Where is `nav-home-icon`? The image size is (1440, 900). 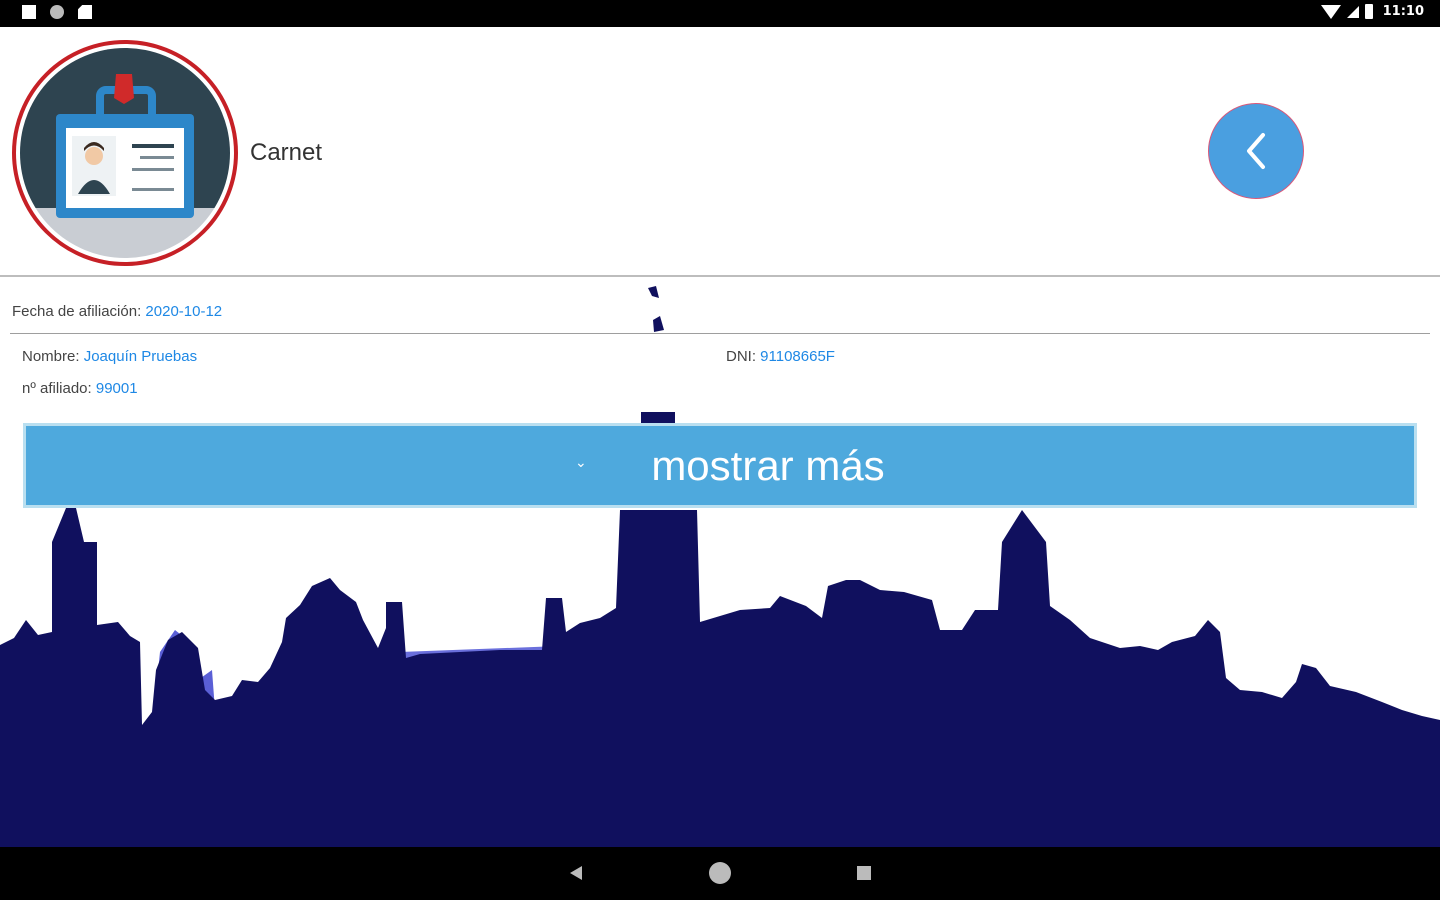
nav-home-icon is located at coordinates (720, 873).